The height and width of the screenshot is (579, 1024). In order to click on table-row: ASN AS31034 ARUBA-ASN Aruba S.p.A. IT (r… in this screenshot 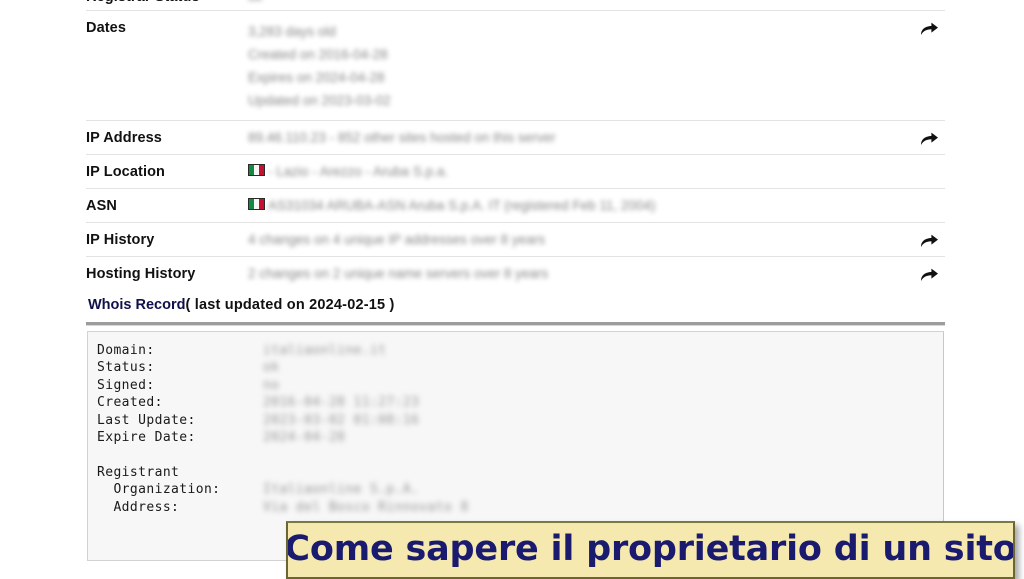, I will do `click(515, 205)`.